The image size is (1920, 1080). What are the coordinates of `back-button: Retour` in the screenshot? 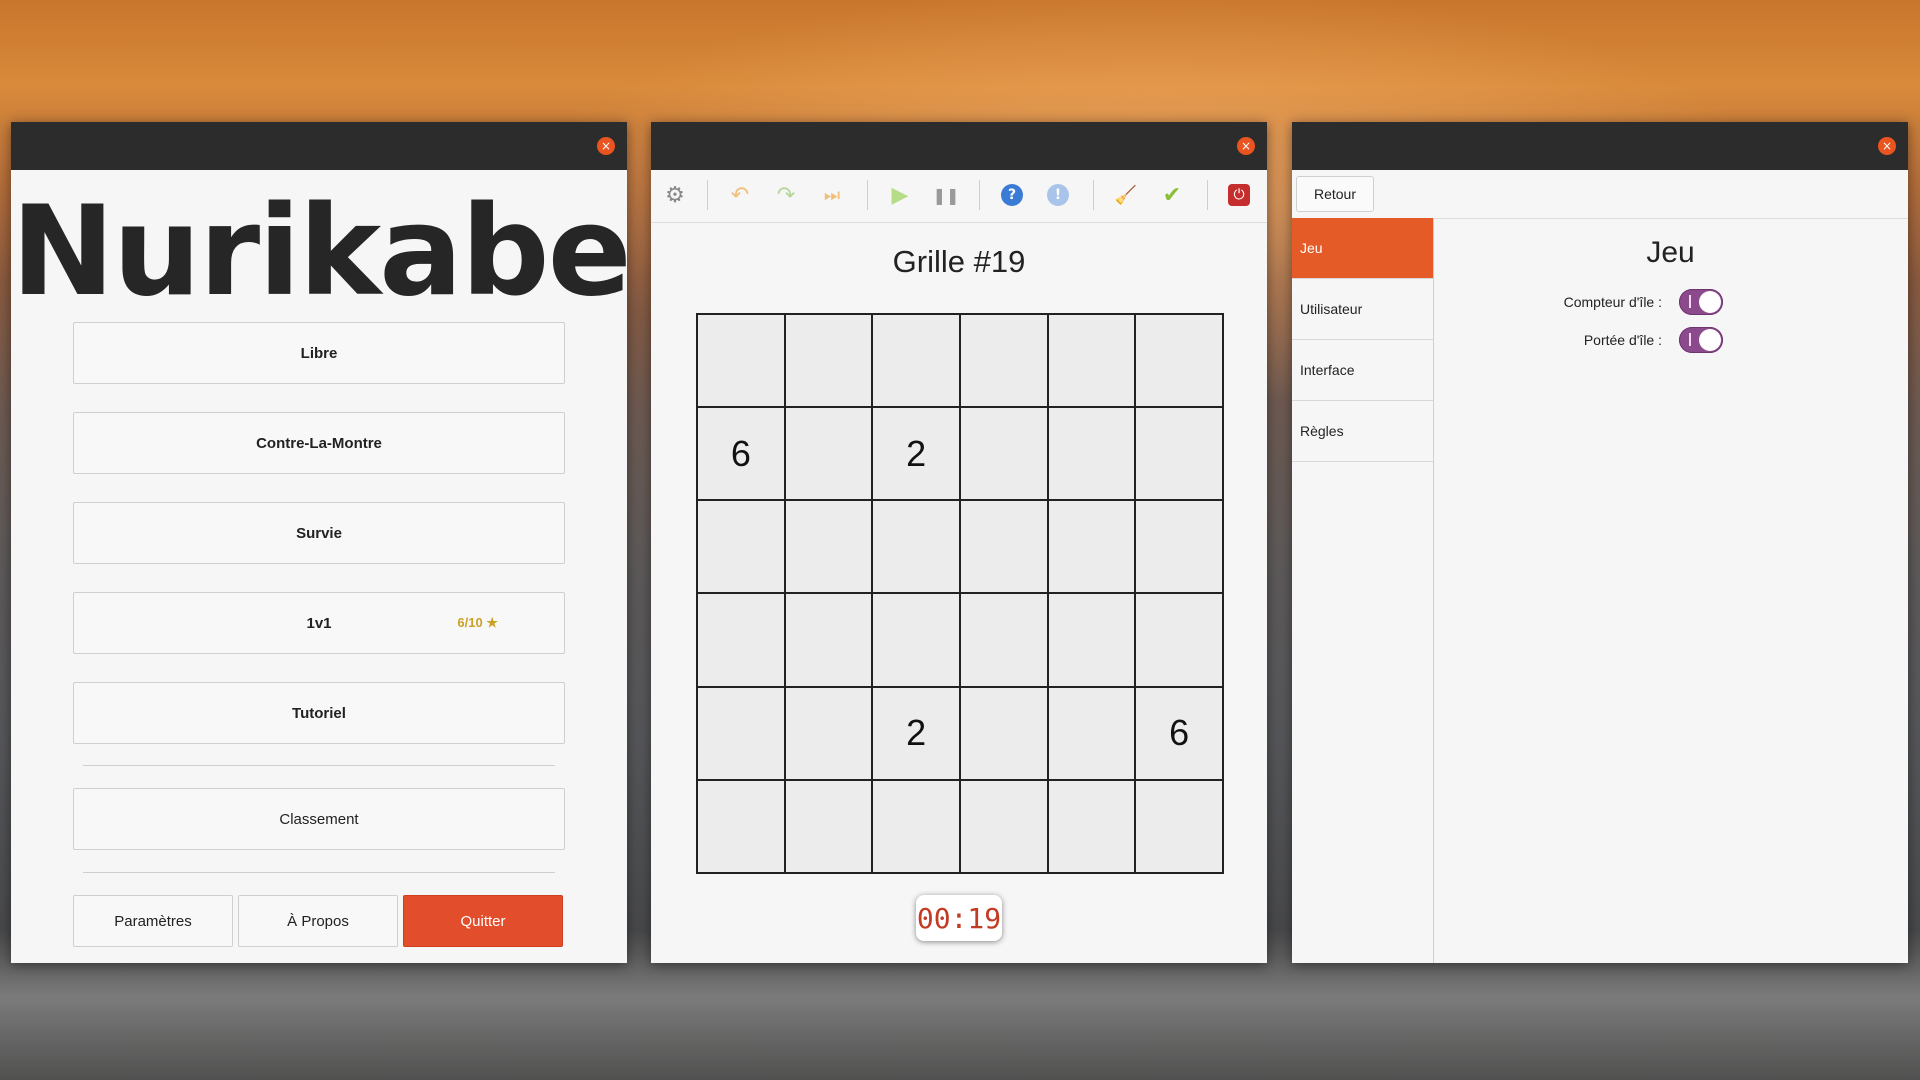 It's located at (1335, 194).